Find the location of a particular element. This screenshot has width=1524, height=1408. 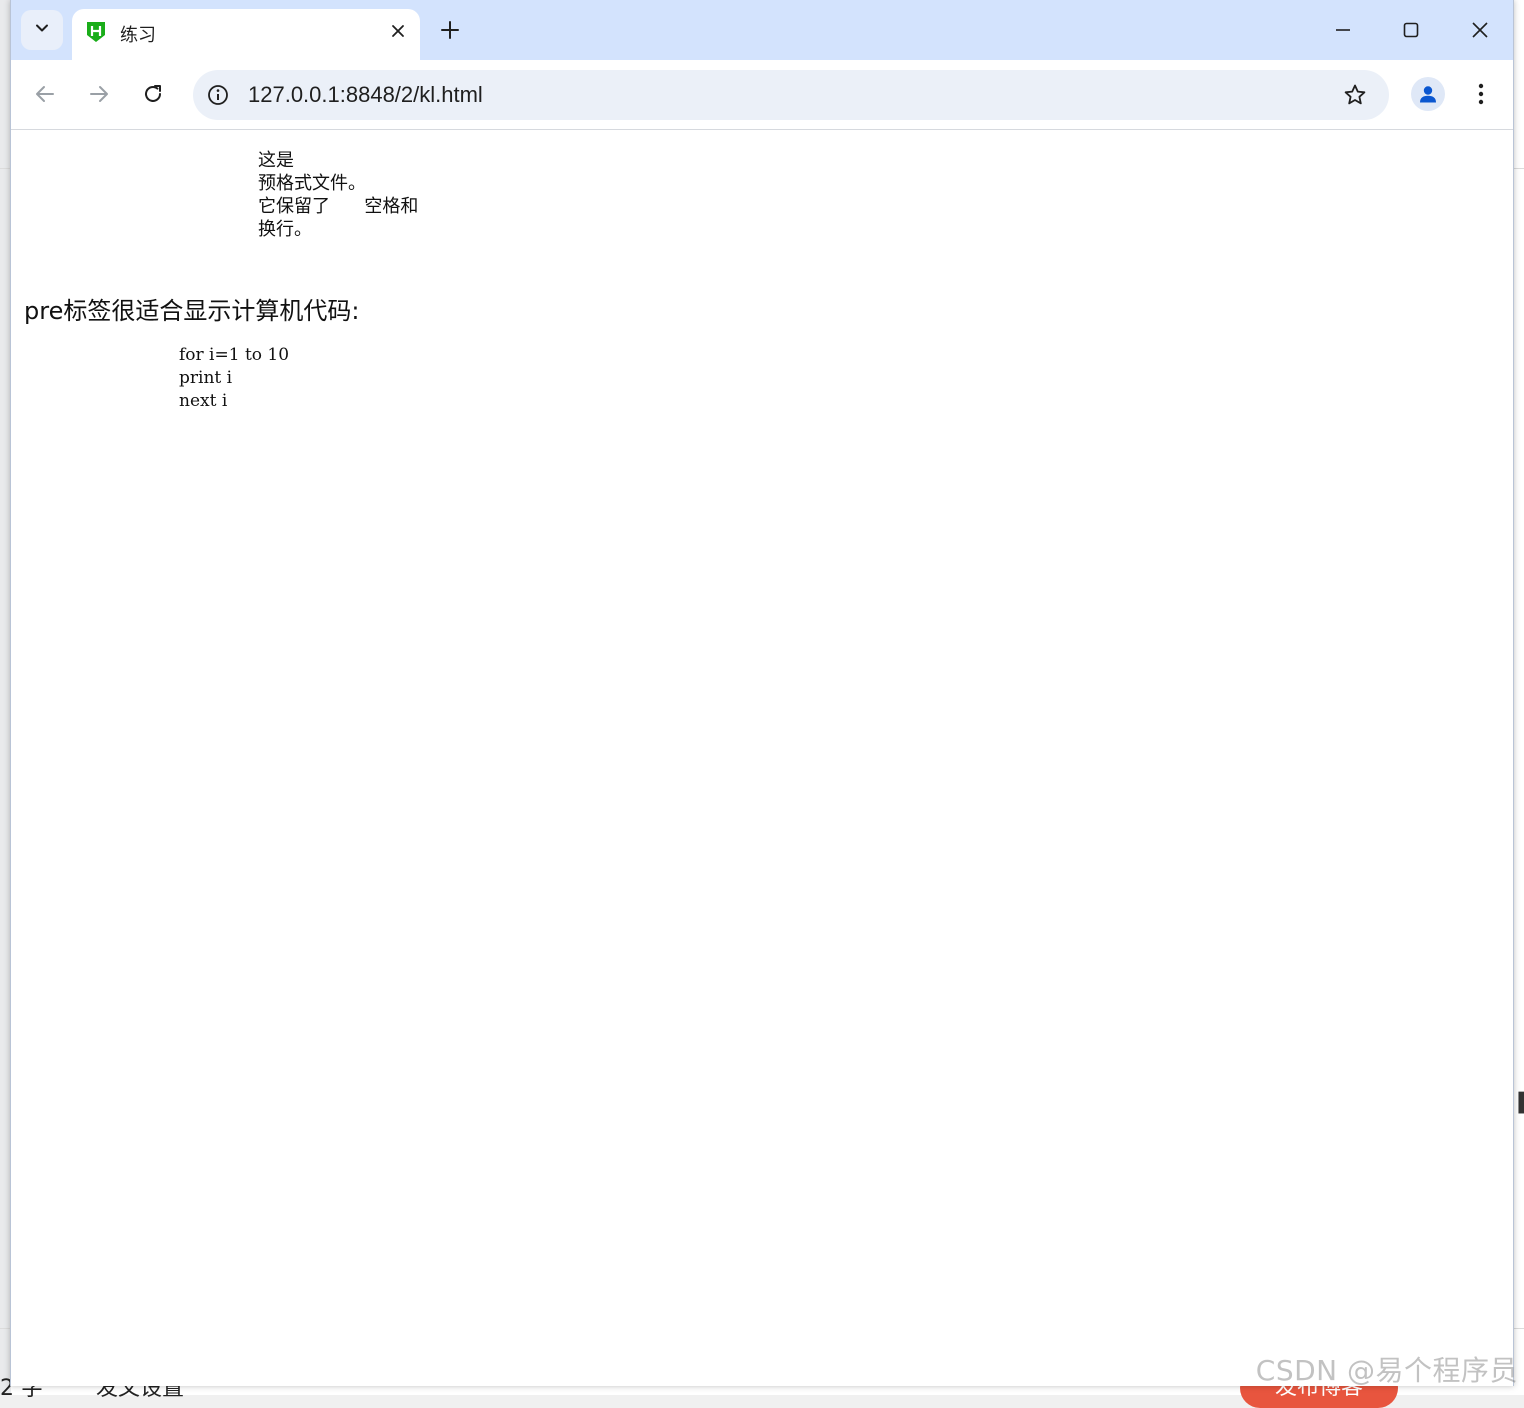

tab-title: 练习 is located at coordinates (138, 34).